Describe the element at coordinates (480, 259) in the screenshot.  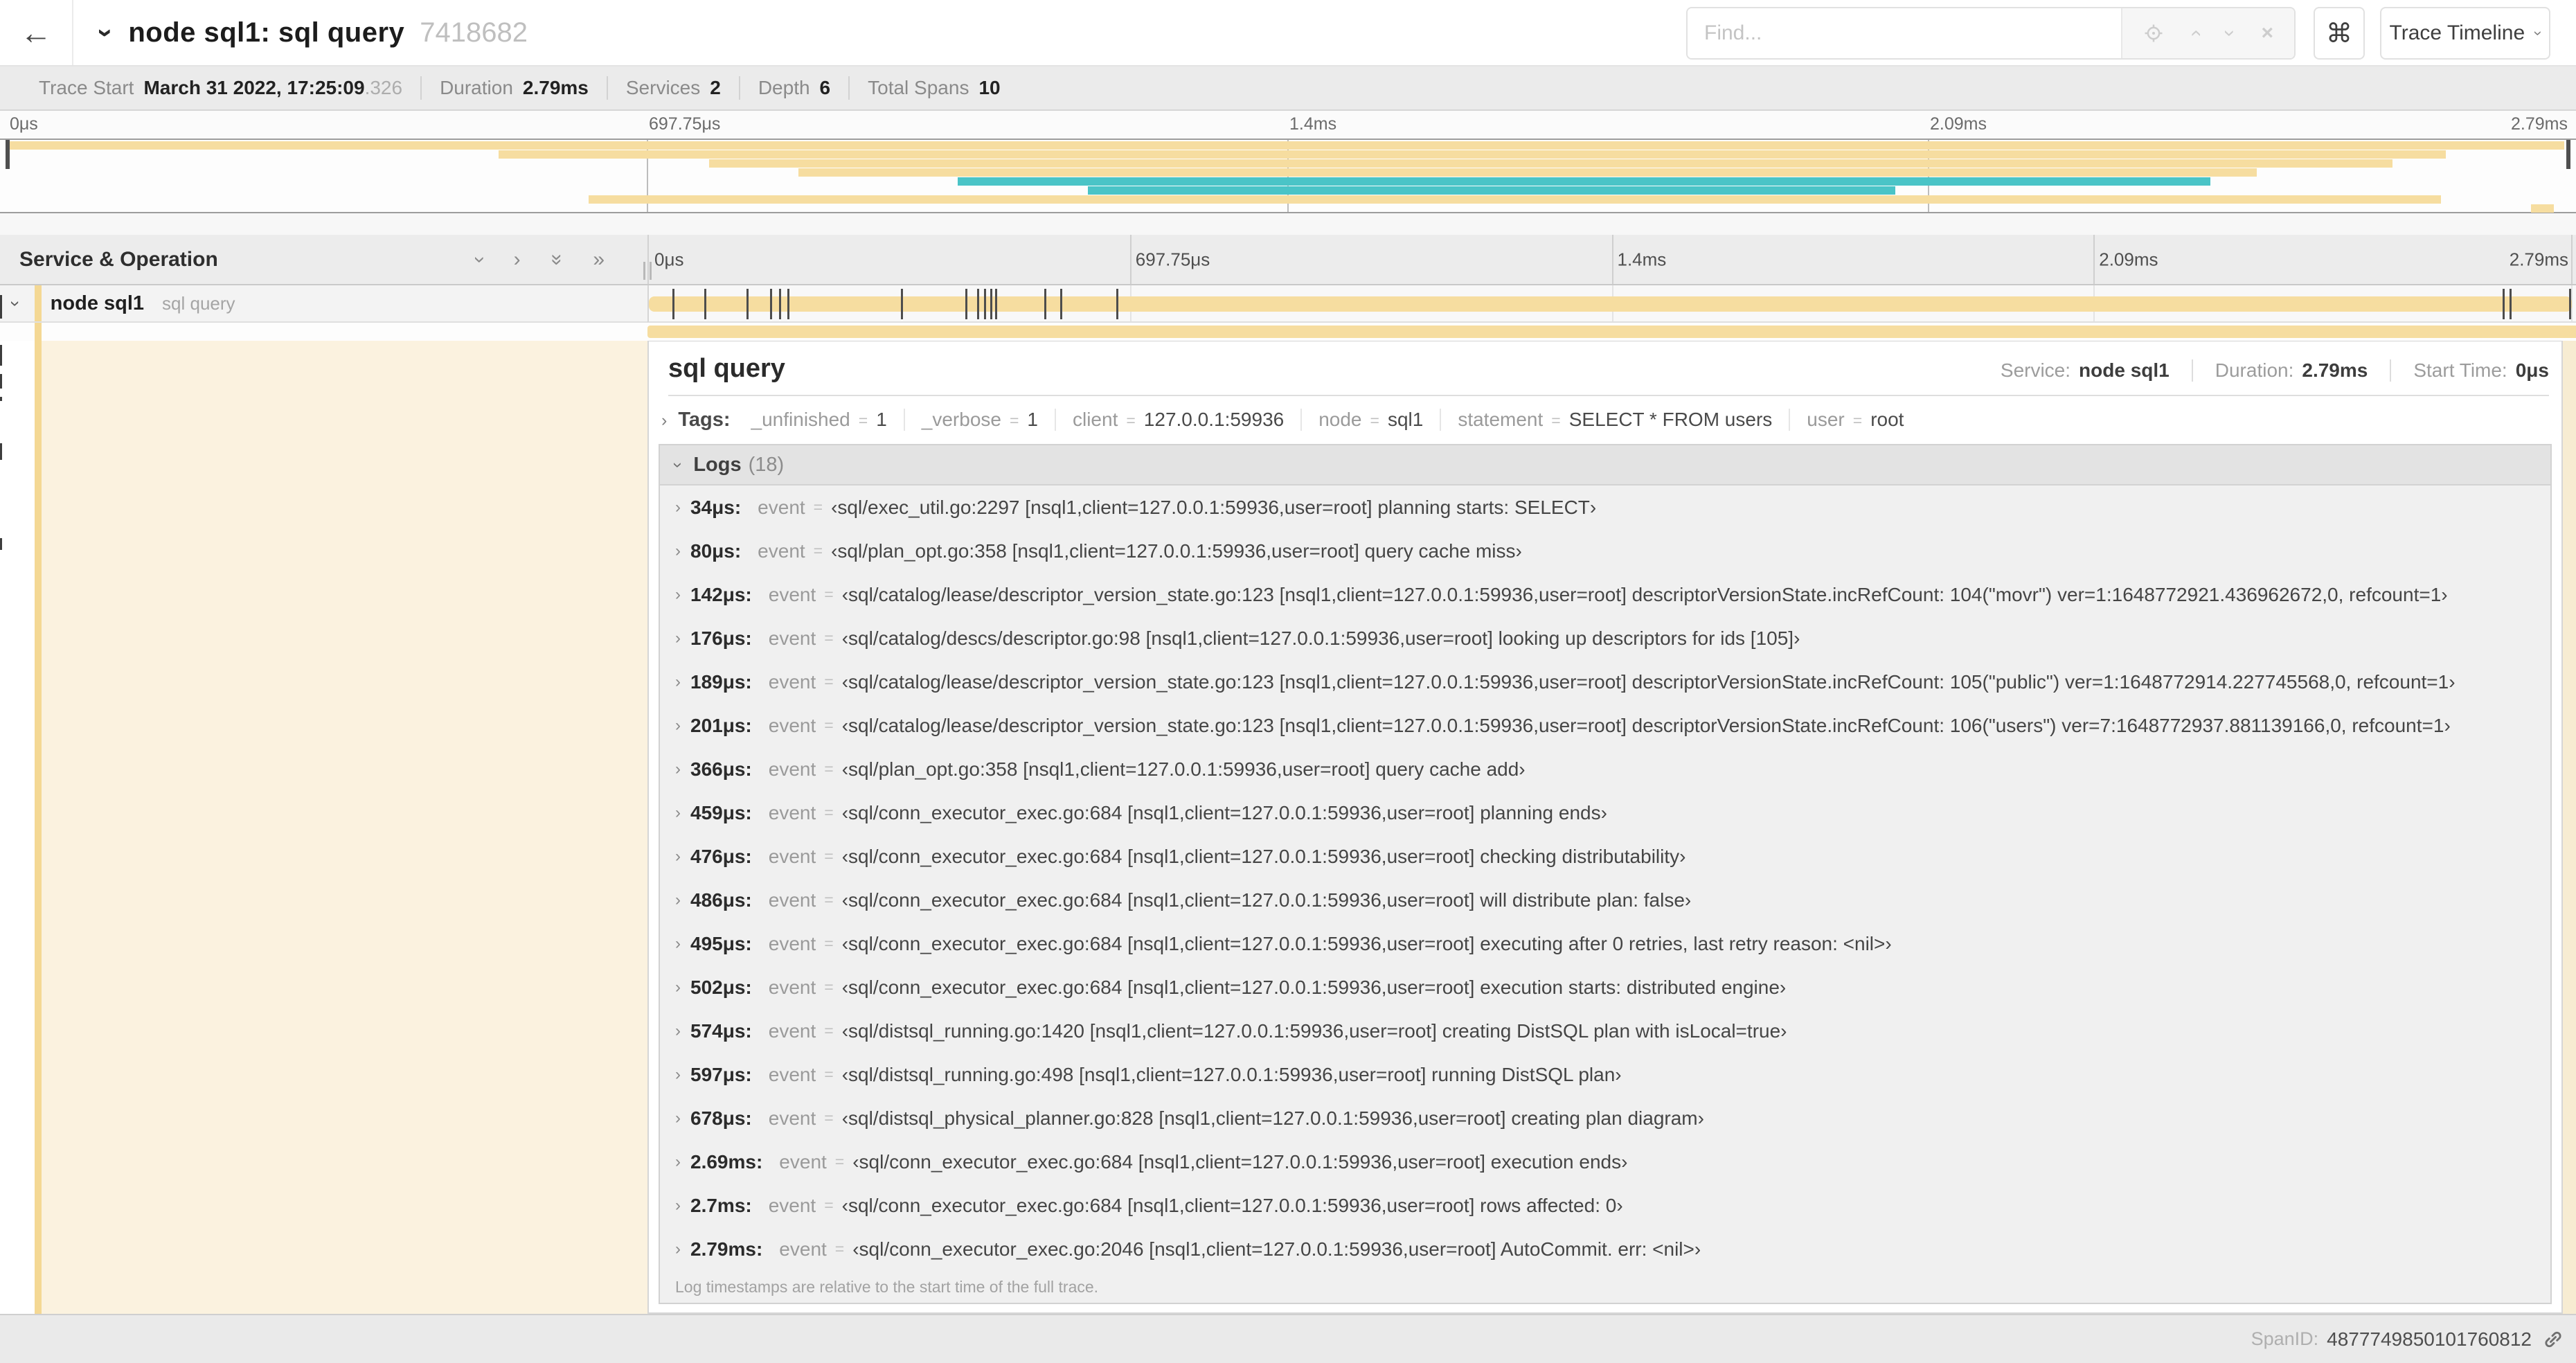
I see `collapse-one-icon: ›` at that location.